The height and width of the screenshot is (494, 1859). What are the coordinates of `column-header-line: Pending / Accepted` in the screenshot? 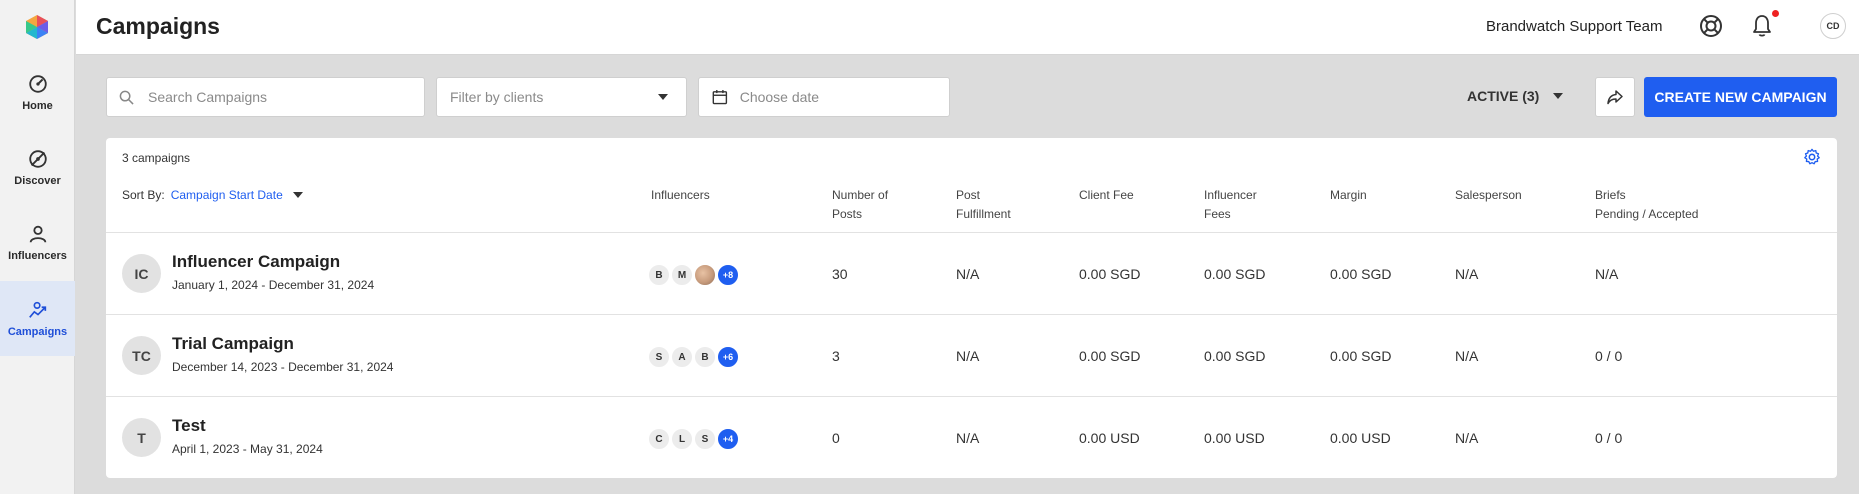 It's located at (1647, 214).